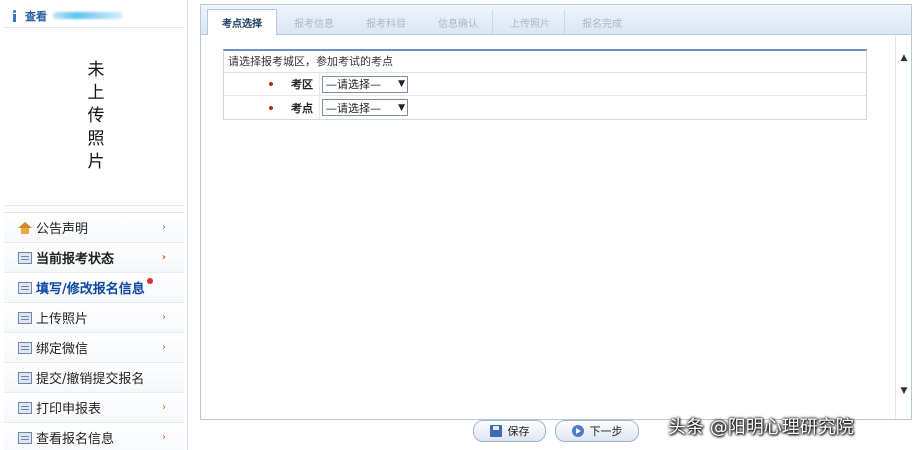 This screenshot has height=450, width=920. What do you see at coordinates (602, 22) in the screenshot?
I see `tab-complete: 报名完成` at bounding box center [602, 22].